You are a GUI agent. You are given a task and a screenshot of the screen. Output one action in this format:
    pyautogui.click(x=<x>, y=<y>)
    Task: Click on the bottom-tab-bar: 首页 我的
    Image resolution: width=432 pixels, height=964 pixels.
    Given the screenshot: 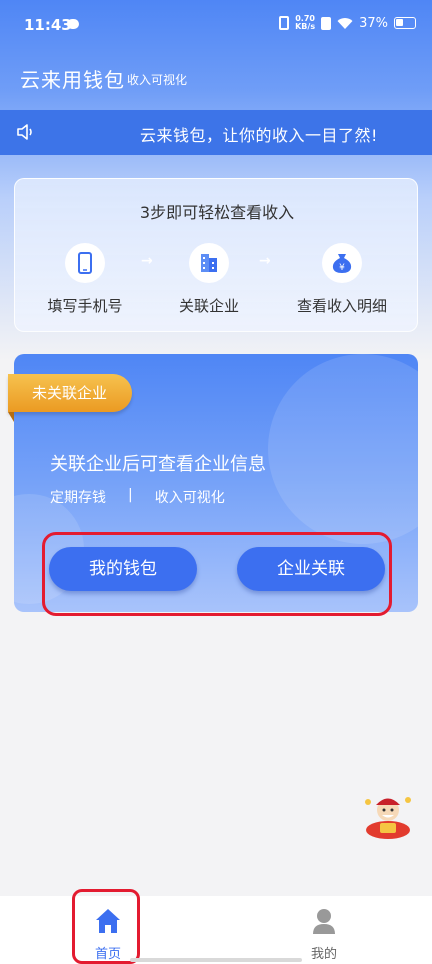 What is the action you would take?
    pyautogui.click(x=216, y=930)
    